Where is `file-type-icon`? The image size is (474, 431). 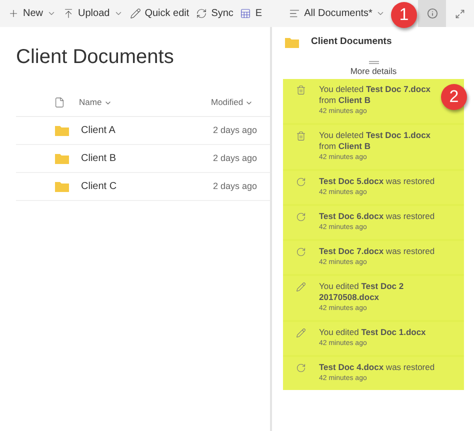 file-type-icon is located at coordinates (59, 102).